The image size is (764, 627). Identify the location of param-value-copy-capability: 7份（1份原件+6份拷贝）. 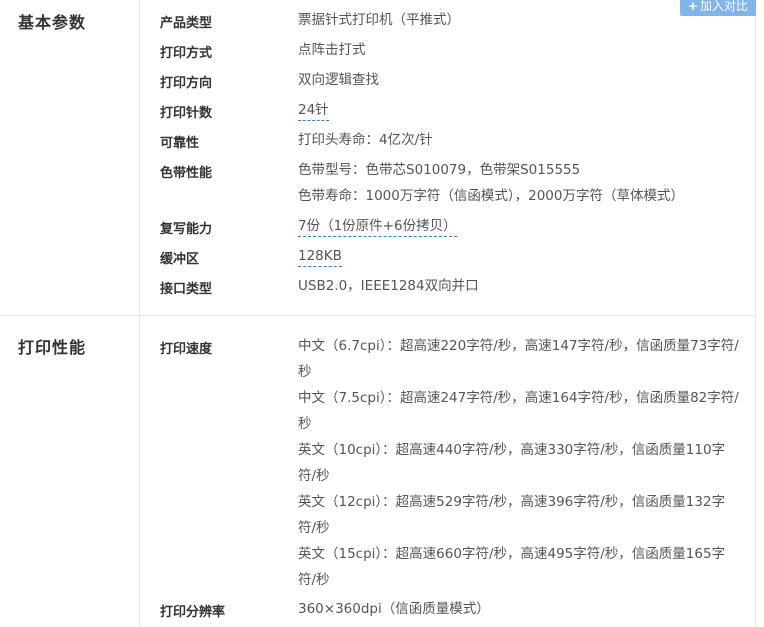
(377, 226).